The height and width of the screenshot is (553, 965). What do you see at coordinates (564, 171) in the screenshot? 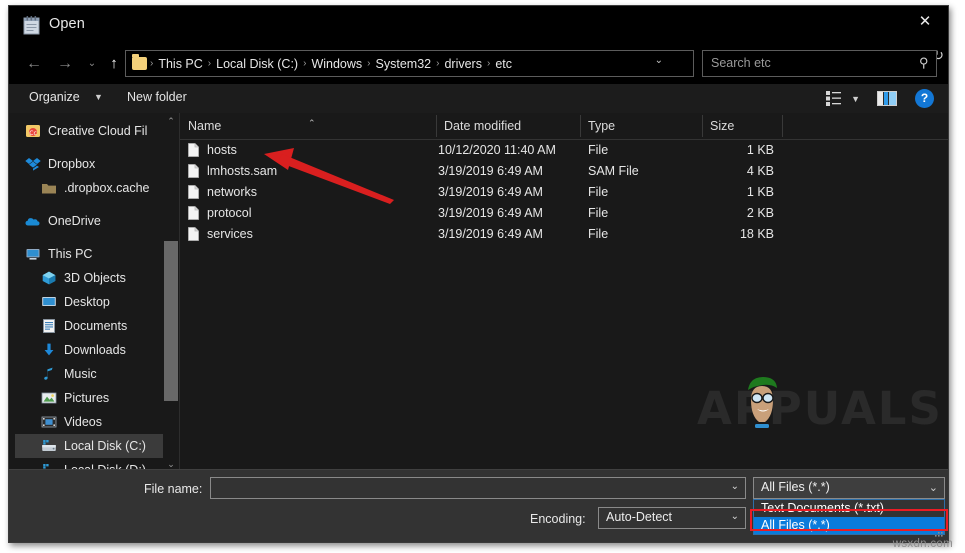
I see `table-row: lmhosts.sam 3/19/2019 6:49 AM SAM File 4 KB` at bounding box center [564, 171].